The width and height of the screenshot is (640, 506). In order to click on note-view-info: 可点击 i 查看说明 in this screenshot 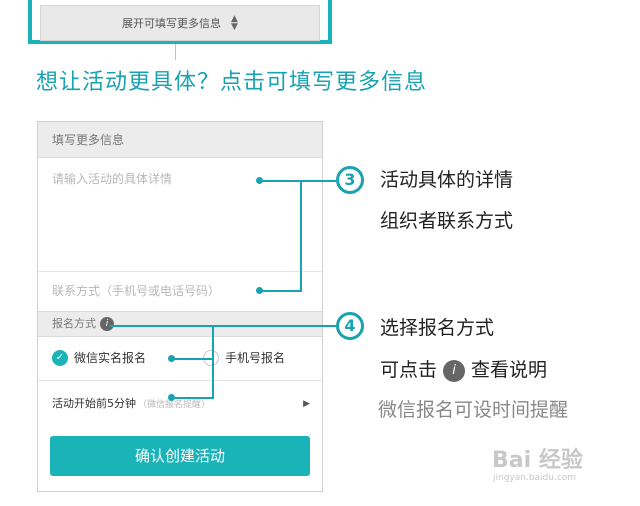, I will do `click(463, 368)`.